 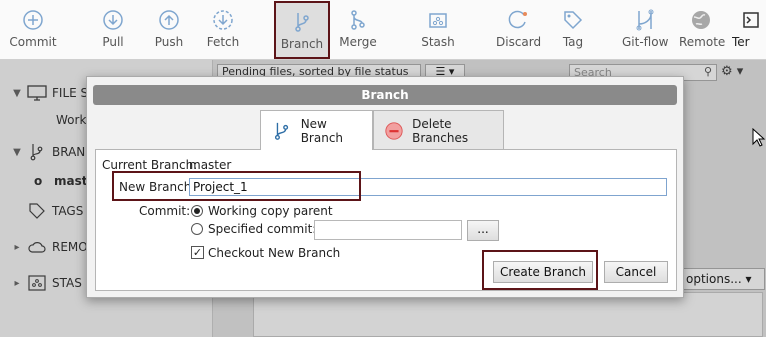 I want to click on fetch-button: Fetch, so click(x=223, y=31).